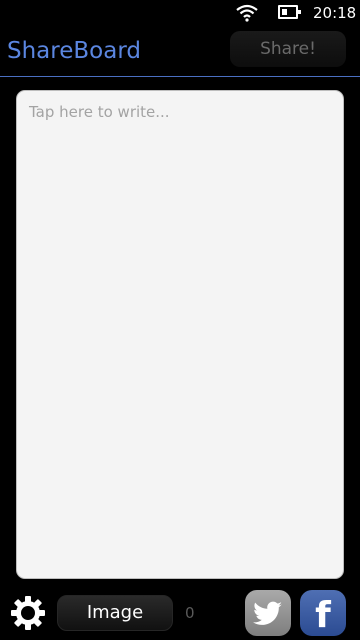 The width and height of the screenshot is (360, 640). What do you see at coordinates (74, 51) in the screenshot?
I see `app-title: ShareBoard` at bounding box center [74, 51].